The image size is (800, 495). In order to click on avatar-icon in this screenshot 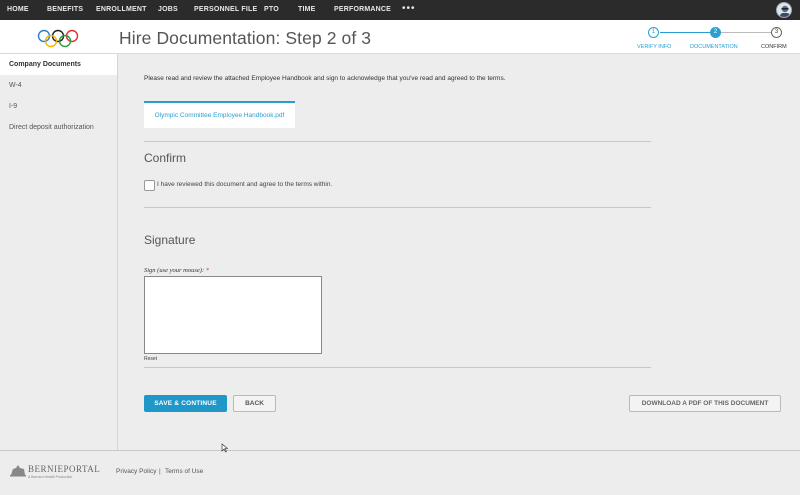, I will do `click(785, 11)`.